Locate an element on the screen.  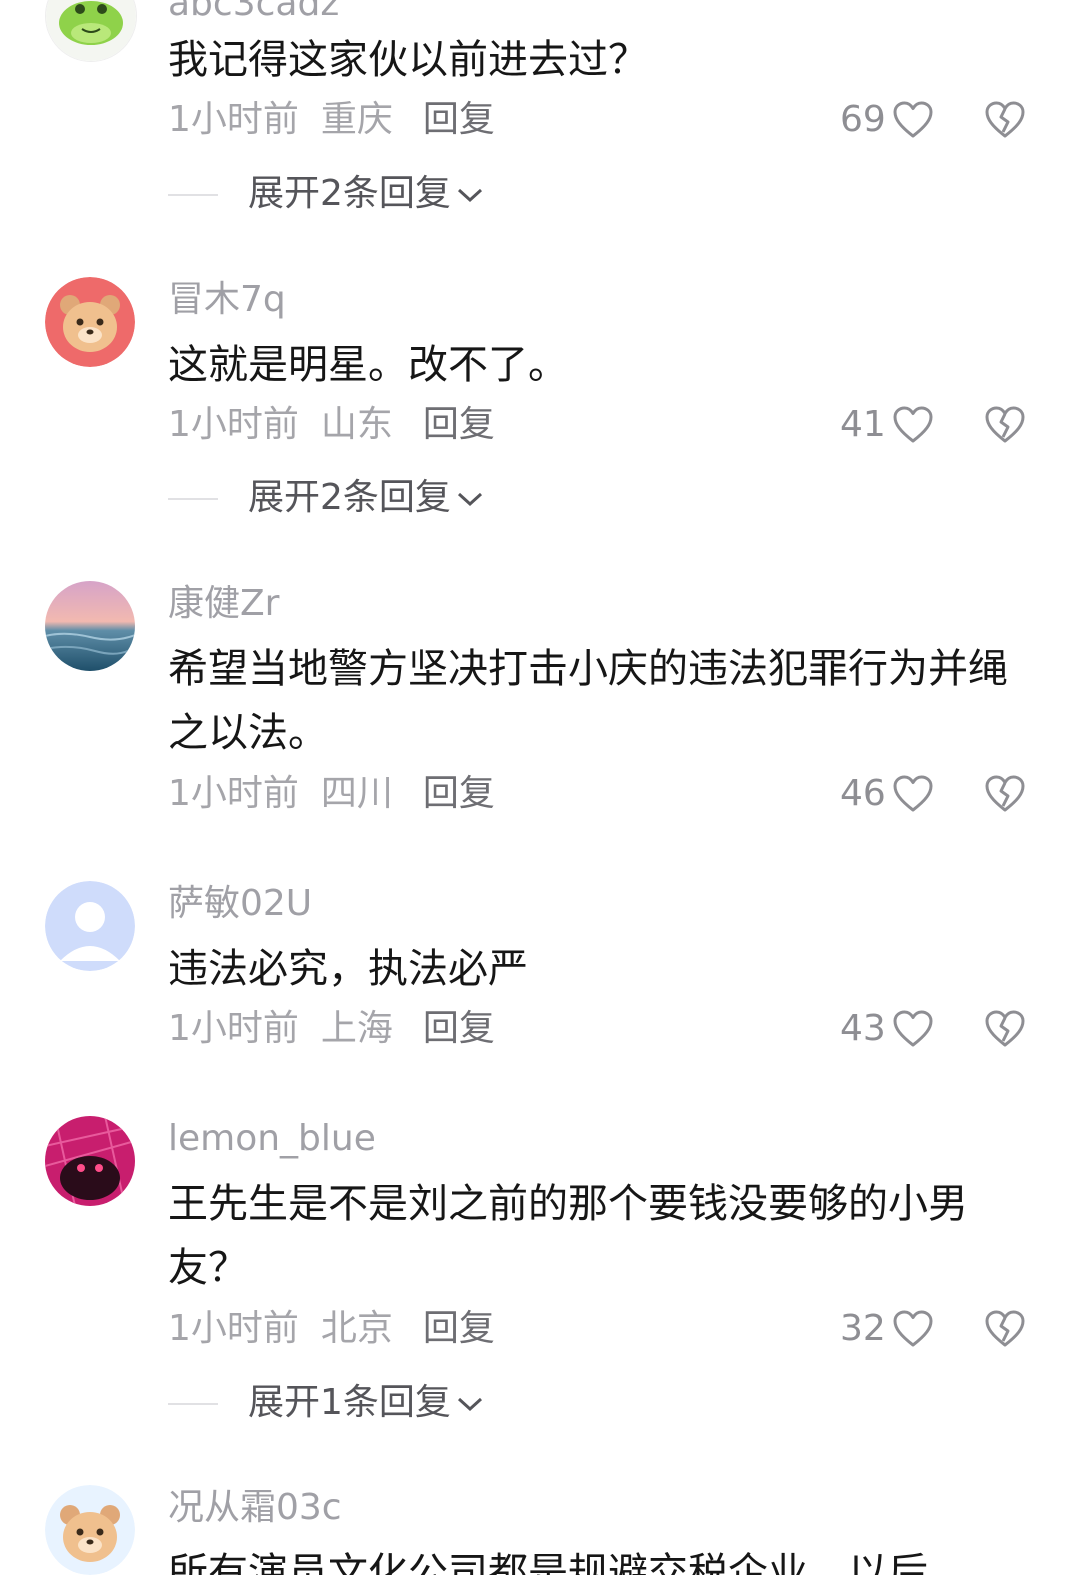
comment-text: 王先生是不是刘之前的那个要钱没要够的小男友？ is located at coordinates (568, 1236).